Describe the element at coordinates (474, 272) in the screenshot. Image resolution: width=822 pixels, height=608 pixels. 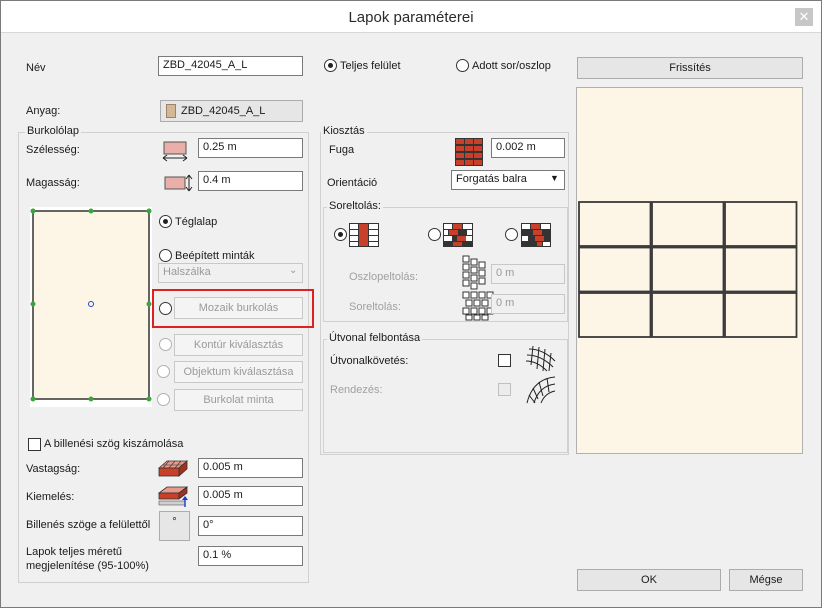
I see `column-offset-icon` at that location.